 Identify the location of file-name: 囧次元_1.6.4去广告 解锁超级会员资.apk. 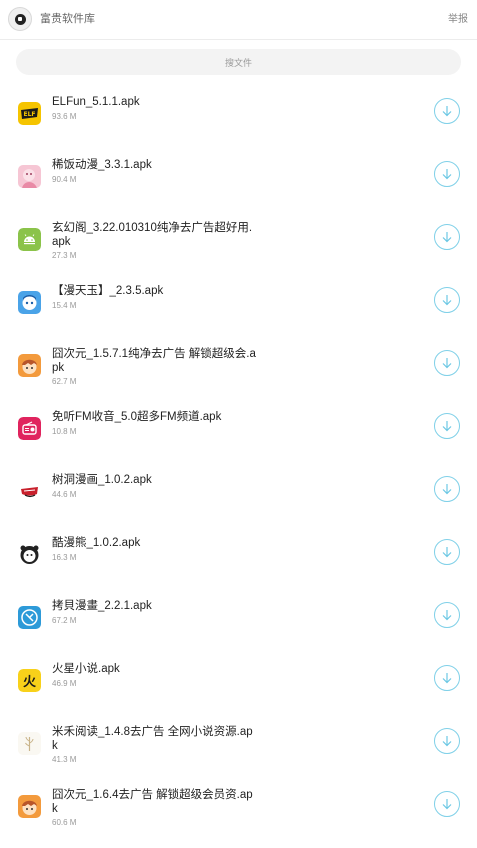
(154, 802).